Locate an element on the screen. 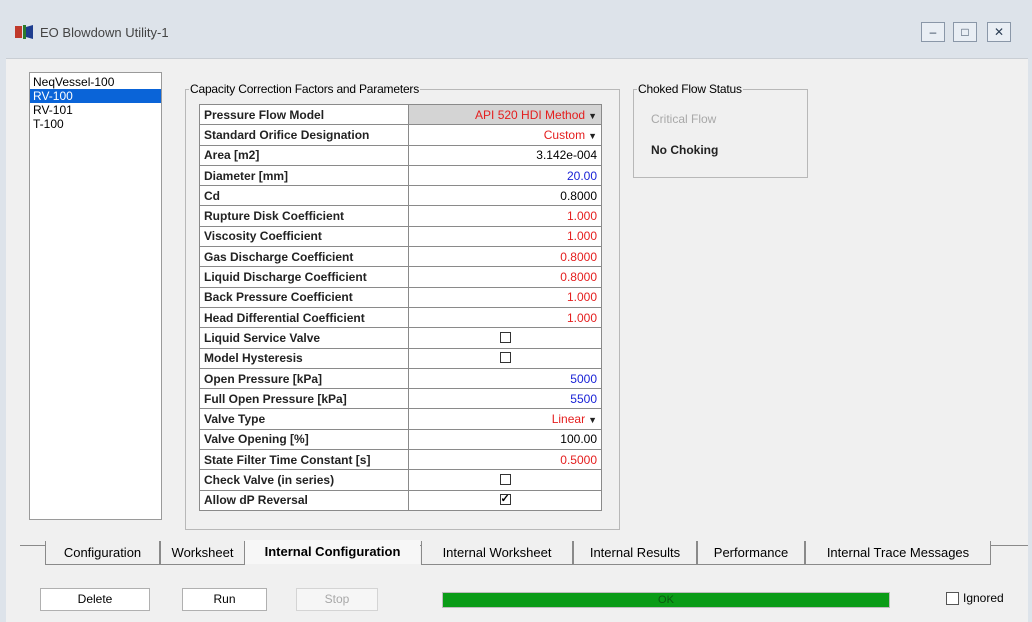  param-value-text: API 520 HDI Method is located at coordinates (530, 114).